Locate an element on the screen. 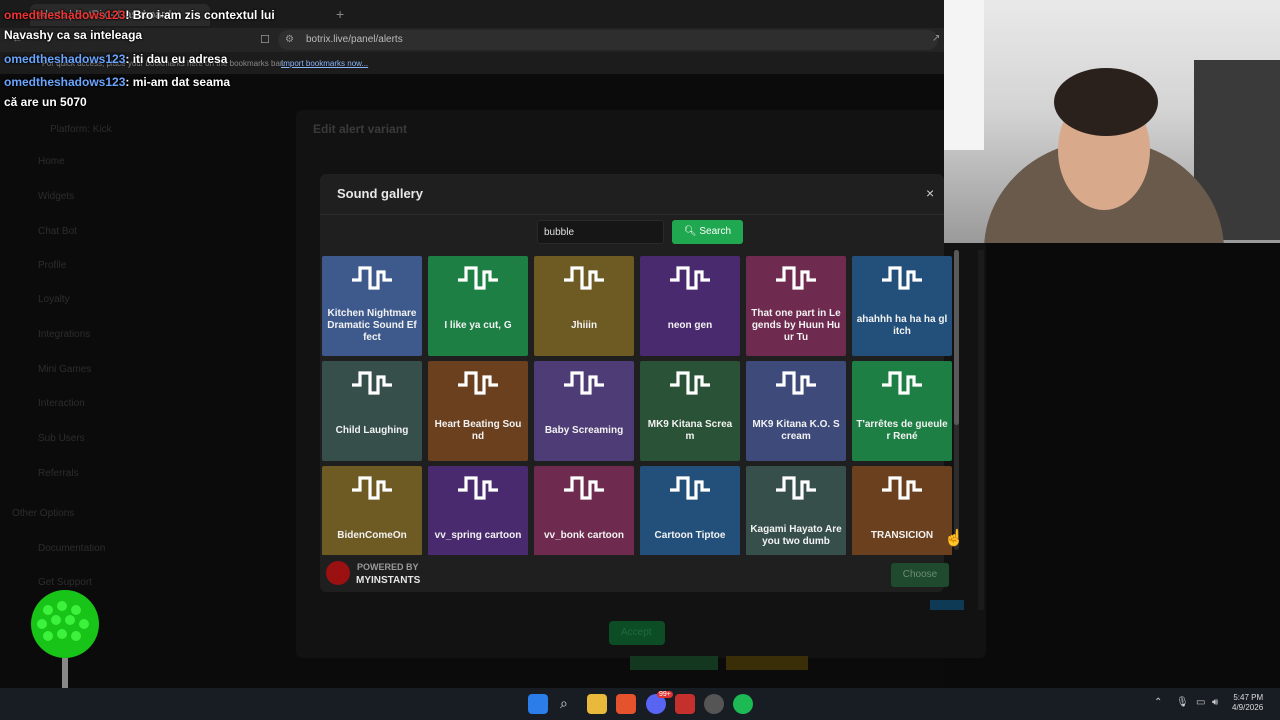 This screenshot has height=720, width=1280. chat-line-2: Navashy ca sa inteleaga is located at coordinates (73, 35).